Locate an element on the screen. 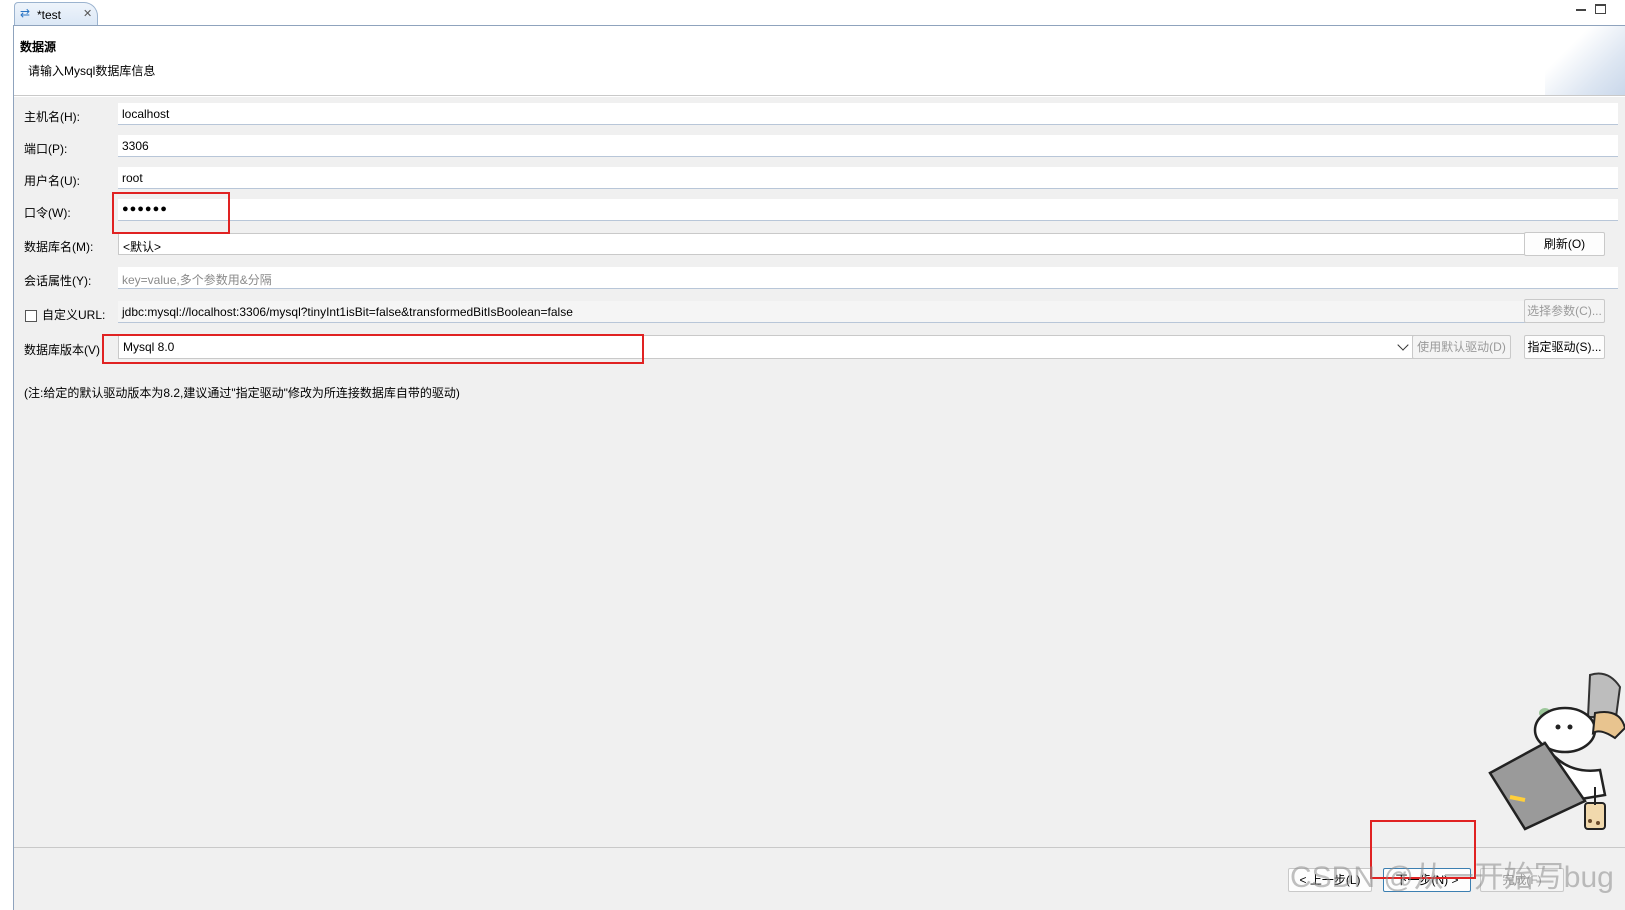 The width and height of the screenshot is (1625, 910). header-decoration is located at coordinates (1585, 60).